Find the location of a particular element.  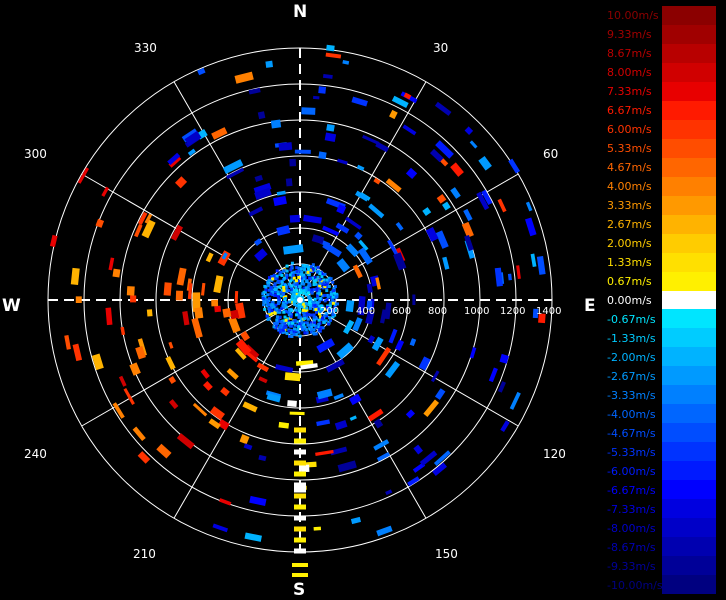

range-labels: 200 400 600 800 1000 1200 1400 is located at coordinates (440, 311).